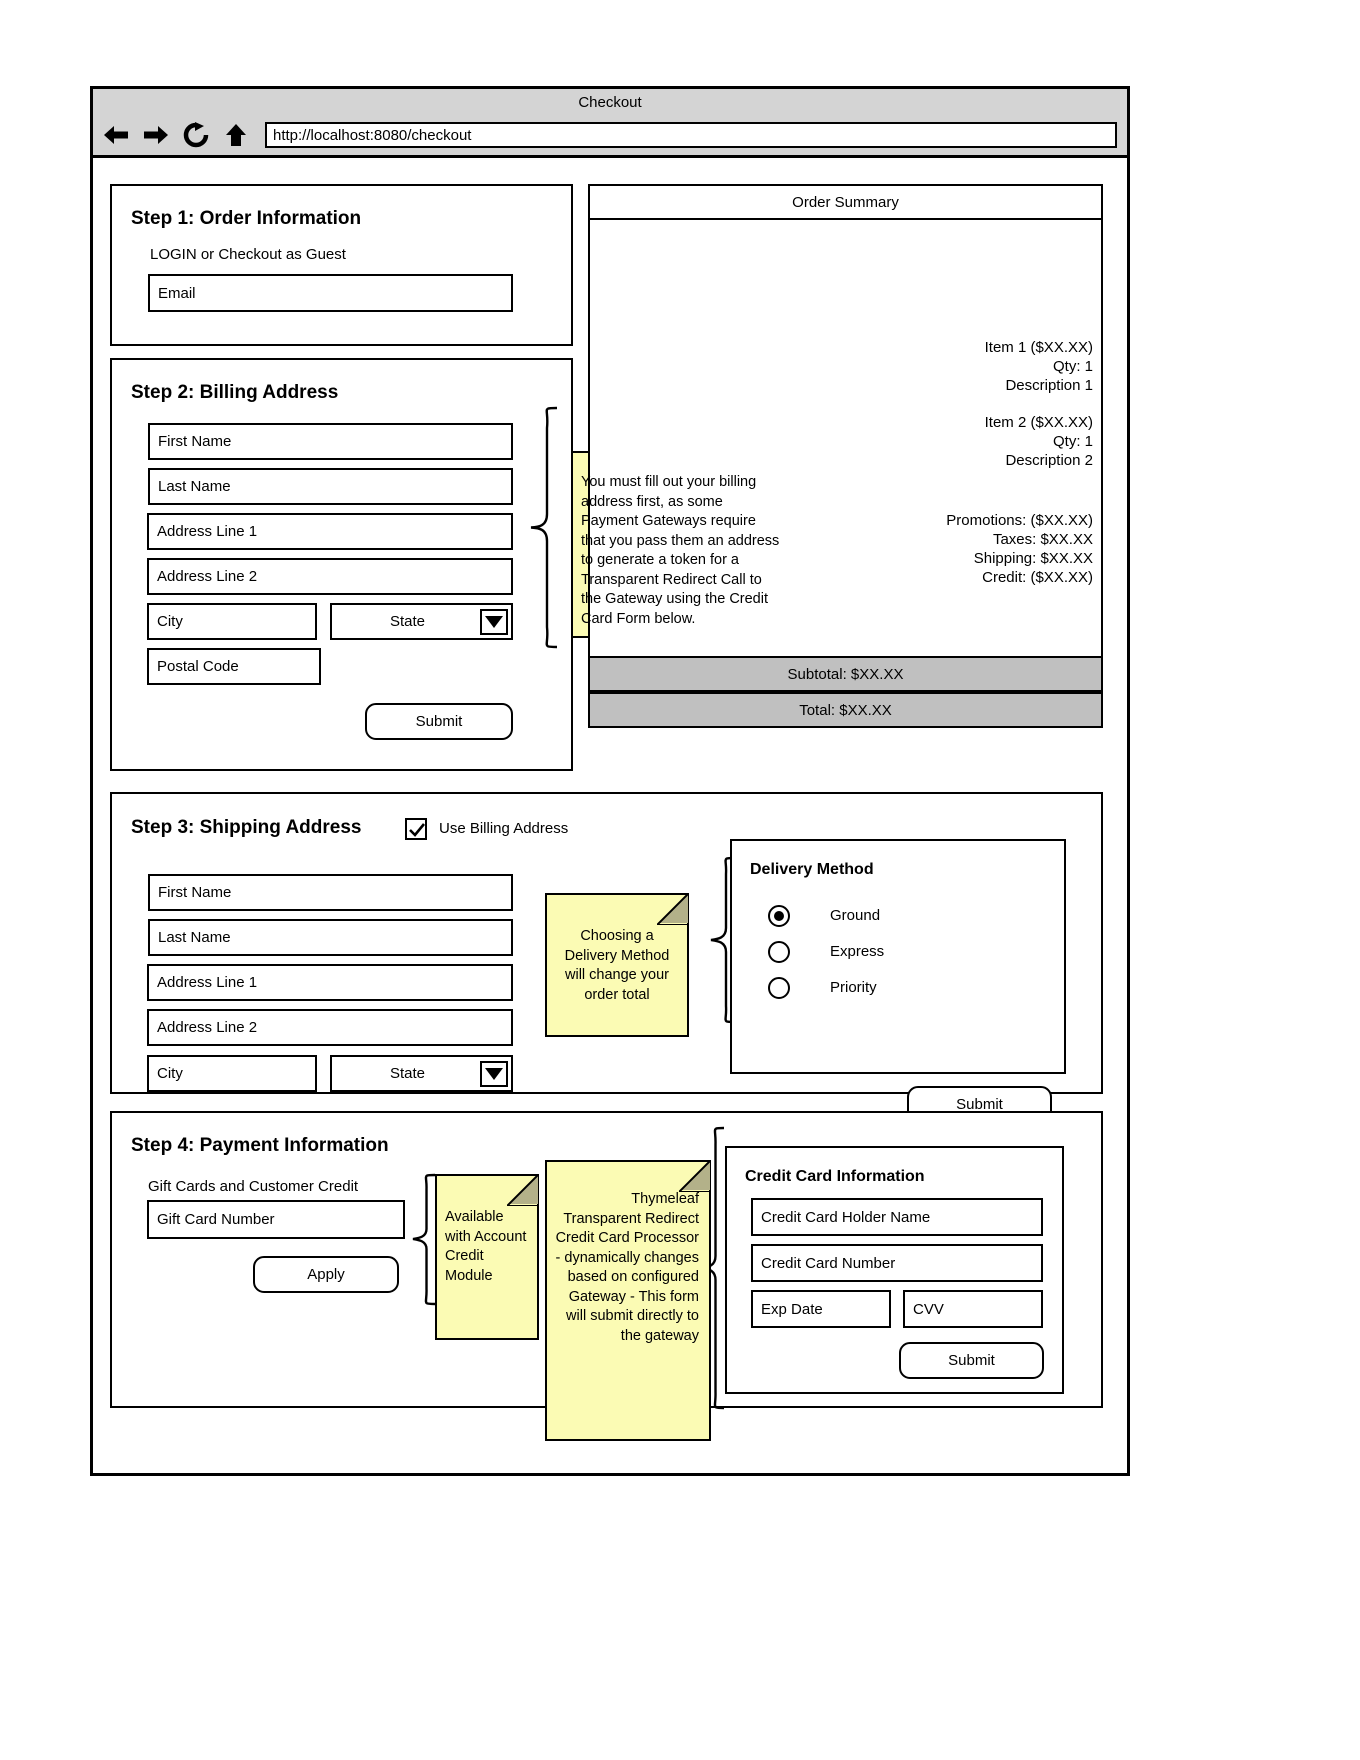  Describe the element at coordinates (330, 982) in the screenshot. I see `shipping-address1-input: Address Line 1` at that location.